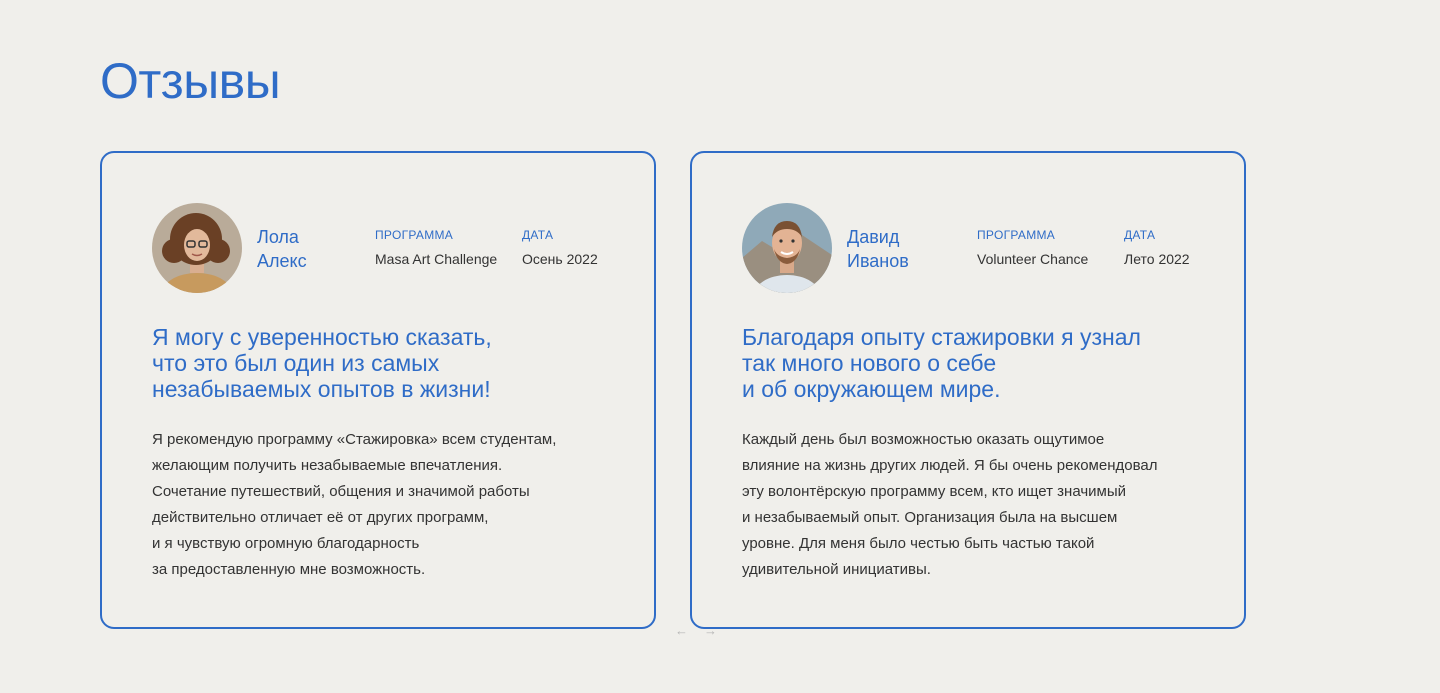 This screenshot has height=693, width=1440. What do you see at coordinates (878, 249) in the screenshot?
I see `reviewer-name: Давид Иванов` at bounding box center [878, 249].